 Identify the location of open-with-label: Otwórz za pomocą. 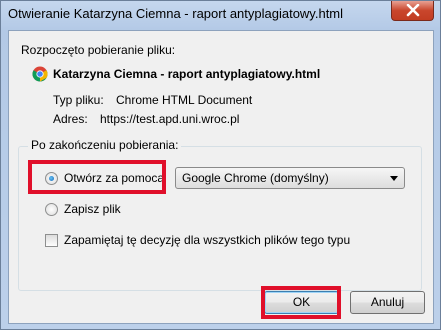
(114, 178).